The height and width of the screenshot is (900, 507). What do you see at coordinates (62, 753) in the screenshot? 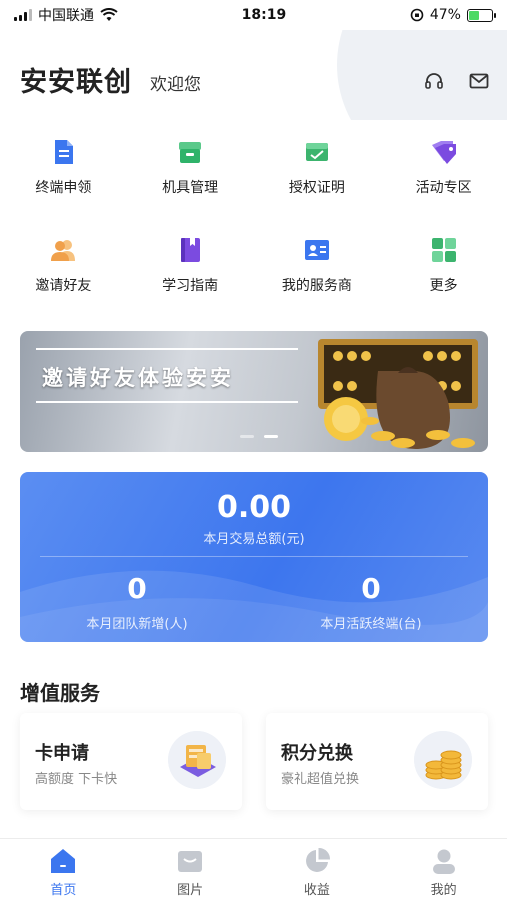
I see `card-apply-title: 卡申请` at bounding box center [62, 753].